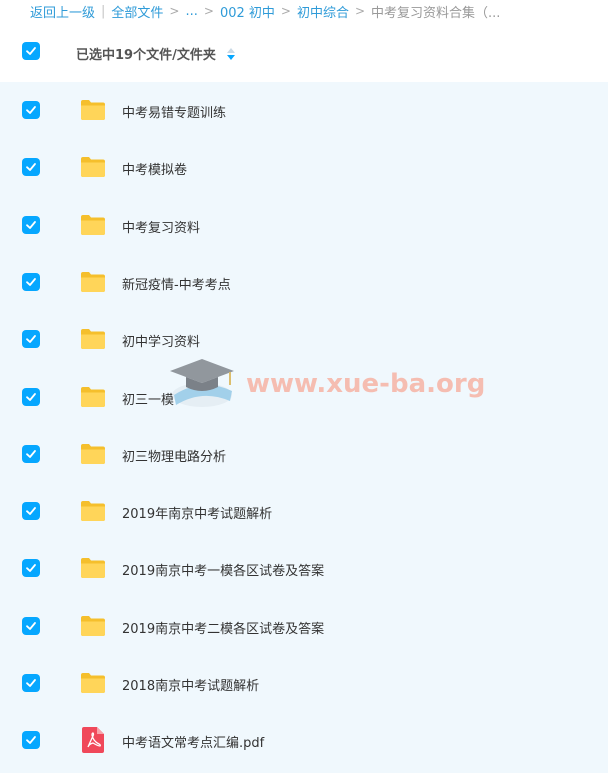 The height and width of the screenshot is (773, 608). What do you see at coordinates (304, 282) in the screenshot?
I see `file-row: 新冠疫情-中考考点` at bounding box center [304, 282].